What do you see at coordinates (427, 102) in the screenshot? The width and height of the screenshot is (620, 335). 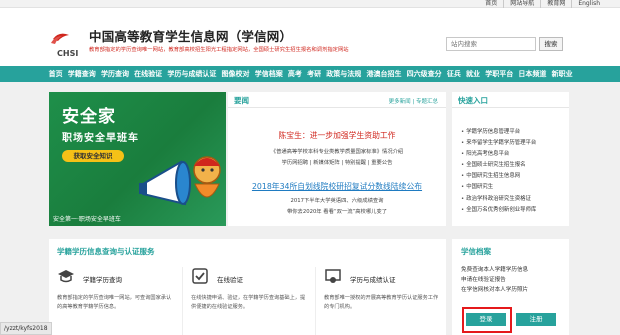 I see `news-topics-link: 专题汇总` at bounding box center [427, 102].